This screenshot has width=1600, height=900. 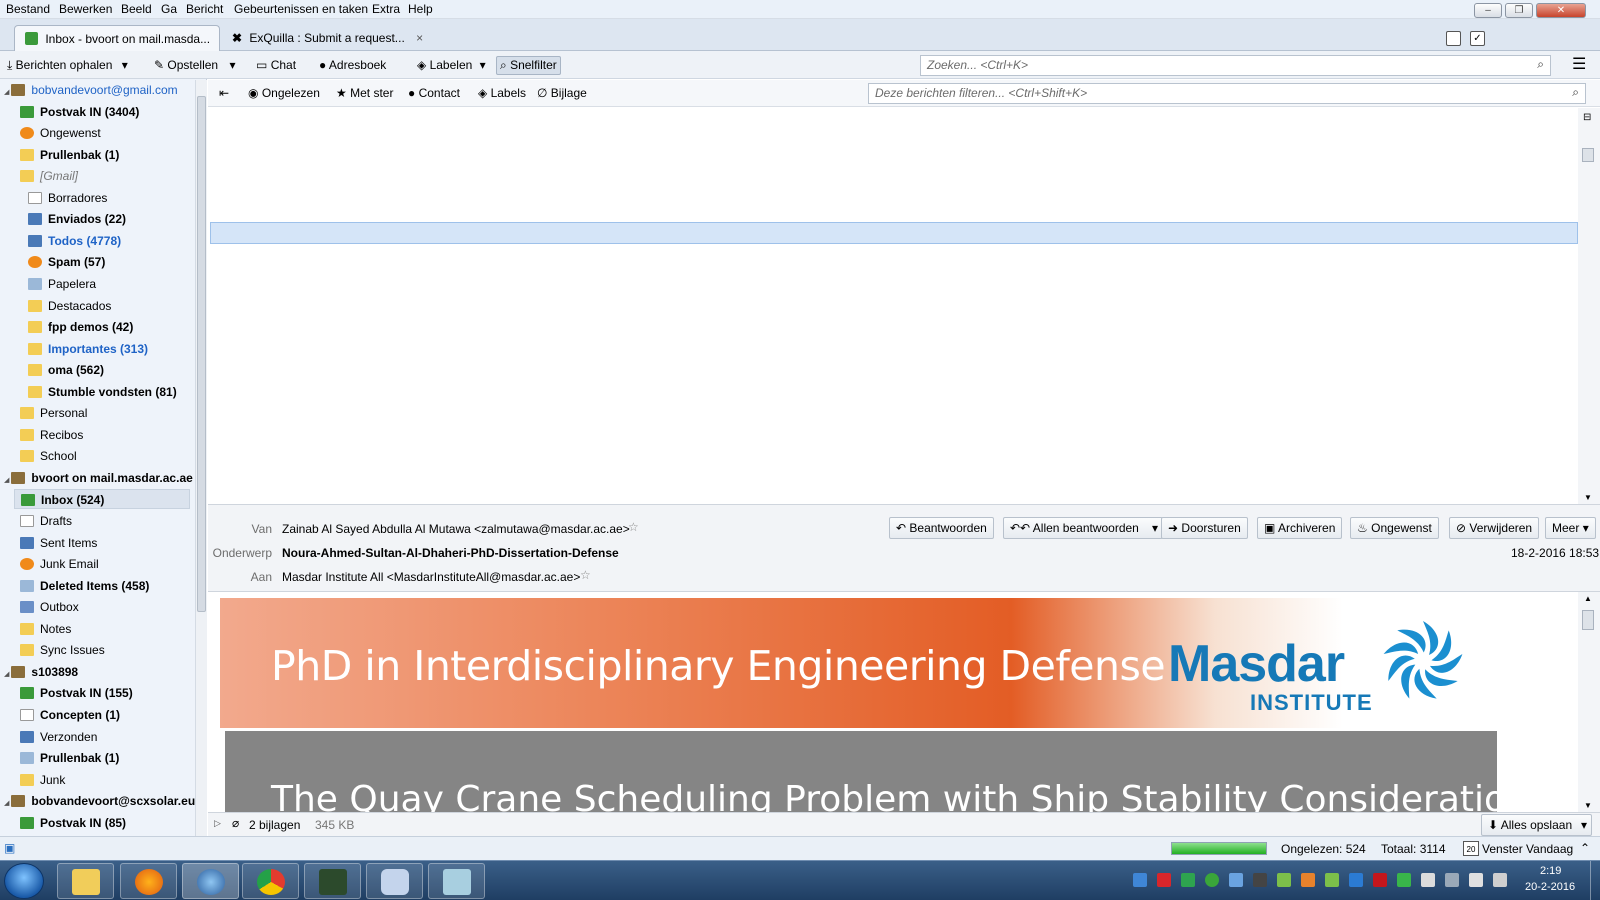 What do you see at coordinates (451, 65) in the screenshot?
I see `tag-button: ◈ Labelen ▾` at bounding box center [451, 65].